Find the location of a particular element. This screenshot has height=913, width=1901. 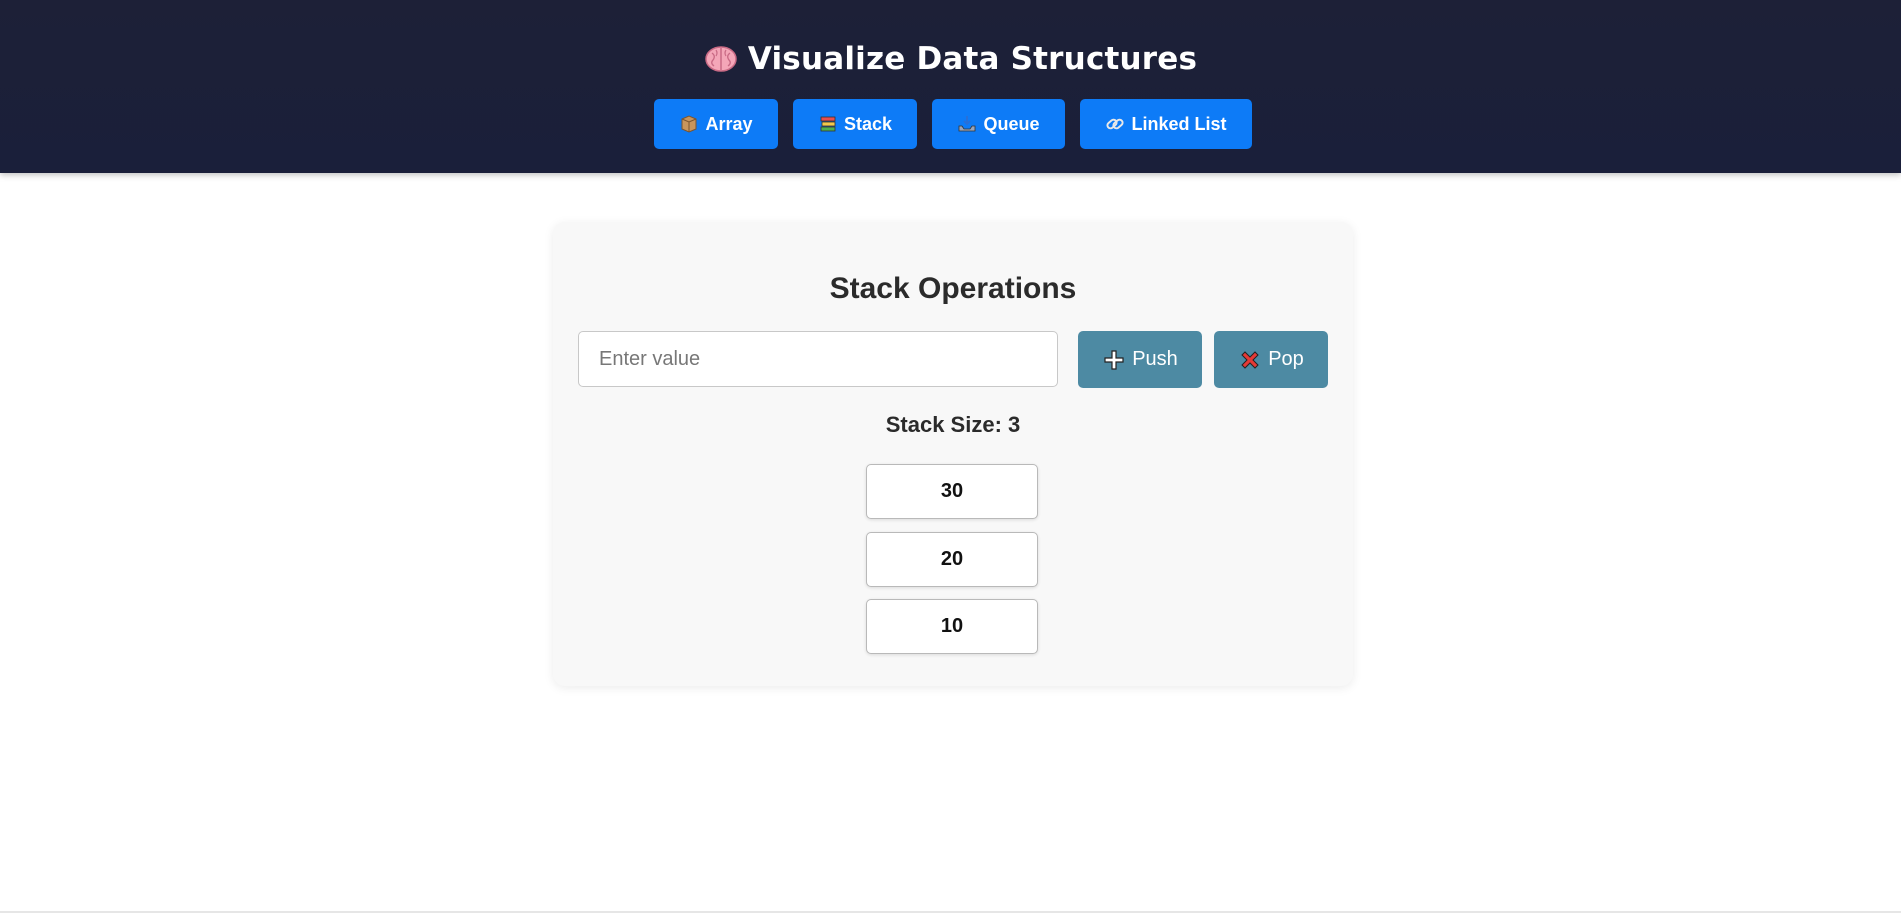

nav-stack-button: Stack is located at coordinates (855, 124).